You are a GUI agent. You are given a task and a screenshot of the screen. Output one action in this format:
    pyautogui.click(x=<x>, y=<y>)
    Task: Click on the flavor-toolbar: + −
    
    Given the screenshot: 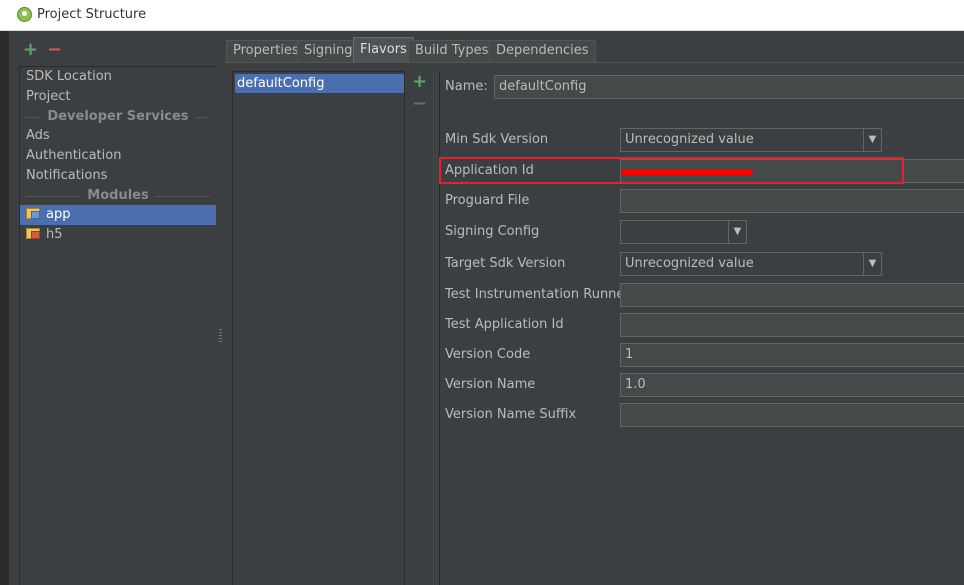 What is the action you would take?
    pyautogui.click(x=419, y=328)
    